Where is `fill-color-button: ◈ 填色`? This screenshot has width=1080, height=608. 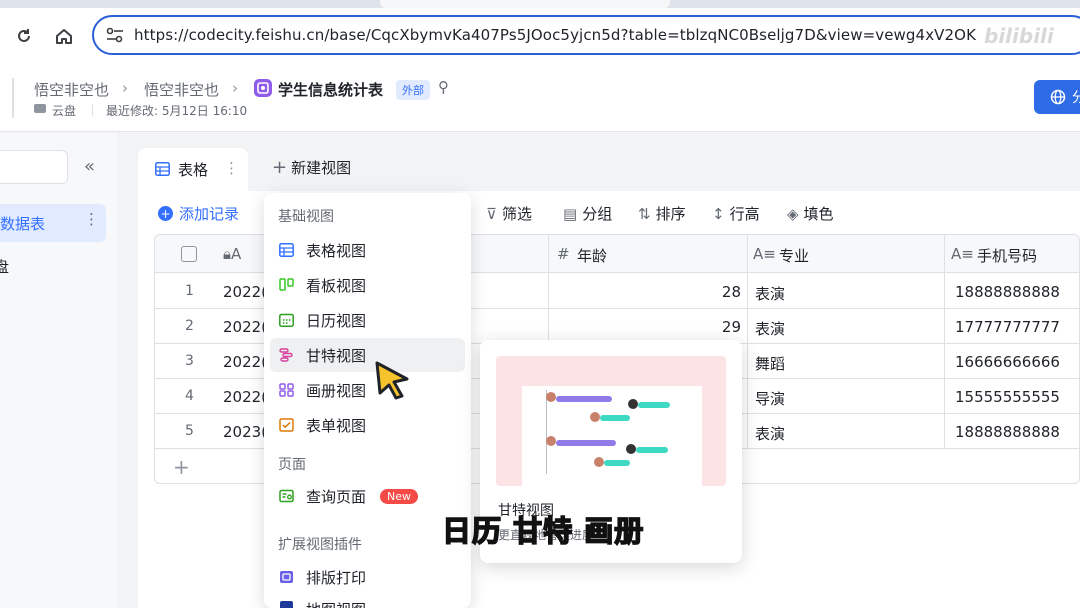
fill-color-button: ◈ 填色 is located at coordinates (810, 213).